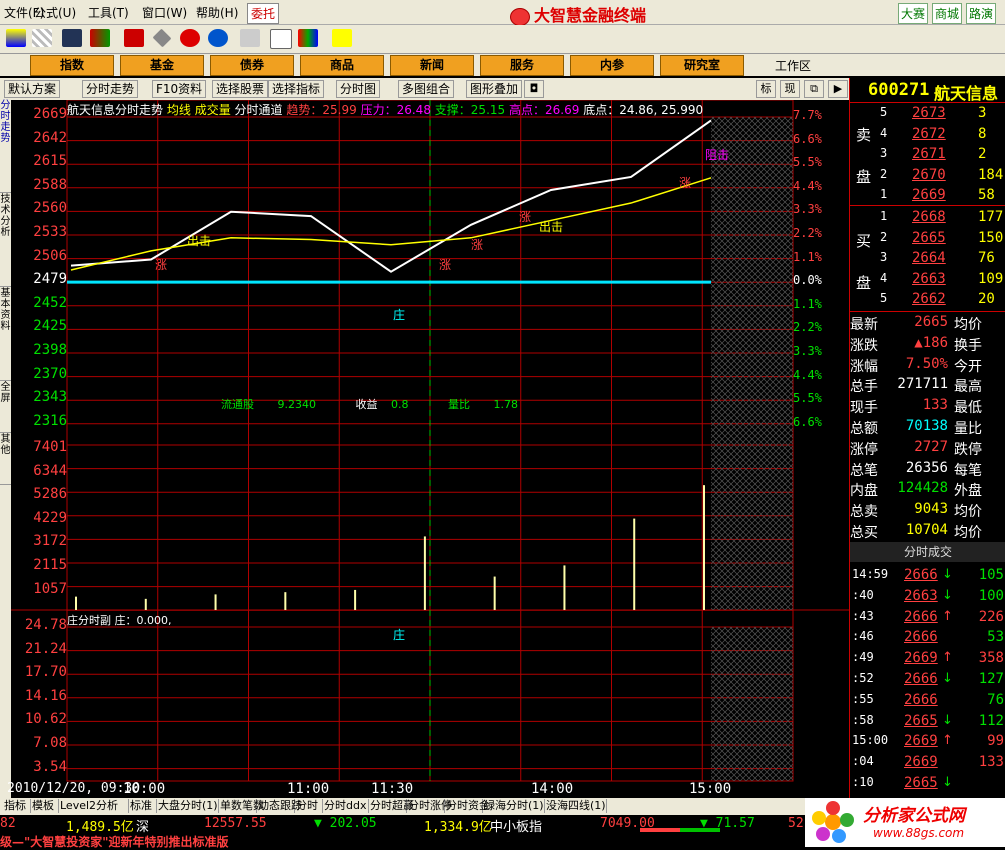 This screenshot has height=850, width=1005. I want to click on header-volume: 成交量, so click(213, 110).